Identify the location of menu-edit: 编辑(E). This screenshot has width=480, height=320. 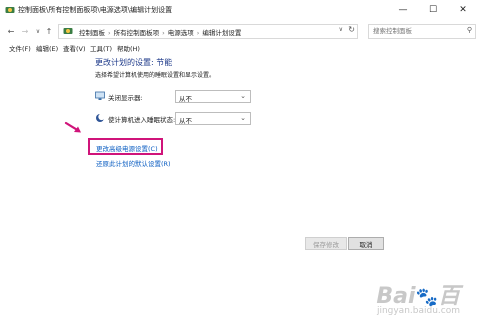
(47, 48).